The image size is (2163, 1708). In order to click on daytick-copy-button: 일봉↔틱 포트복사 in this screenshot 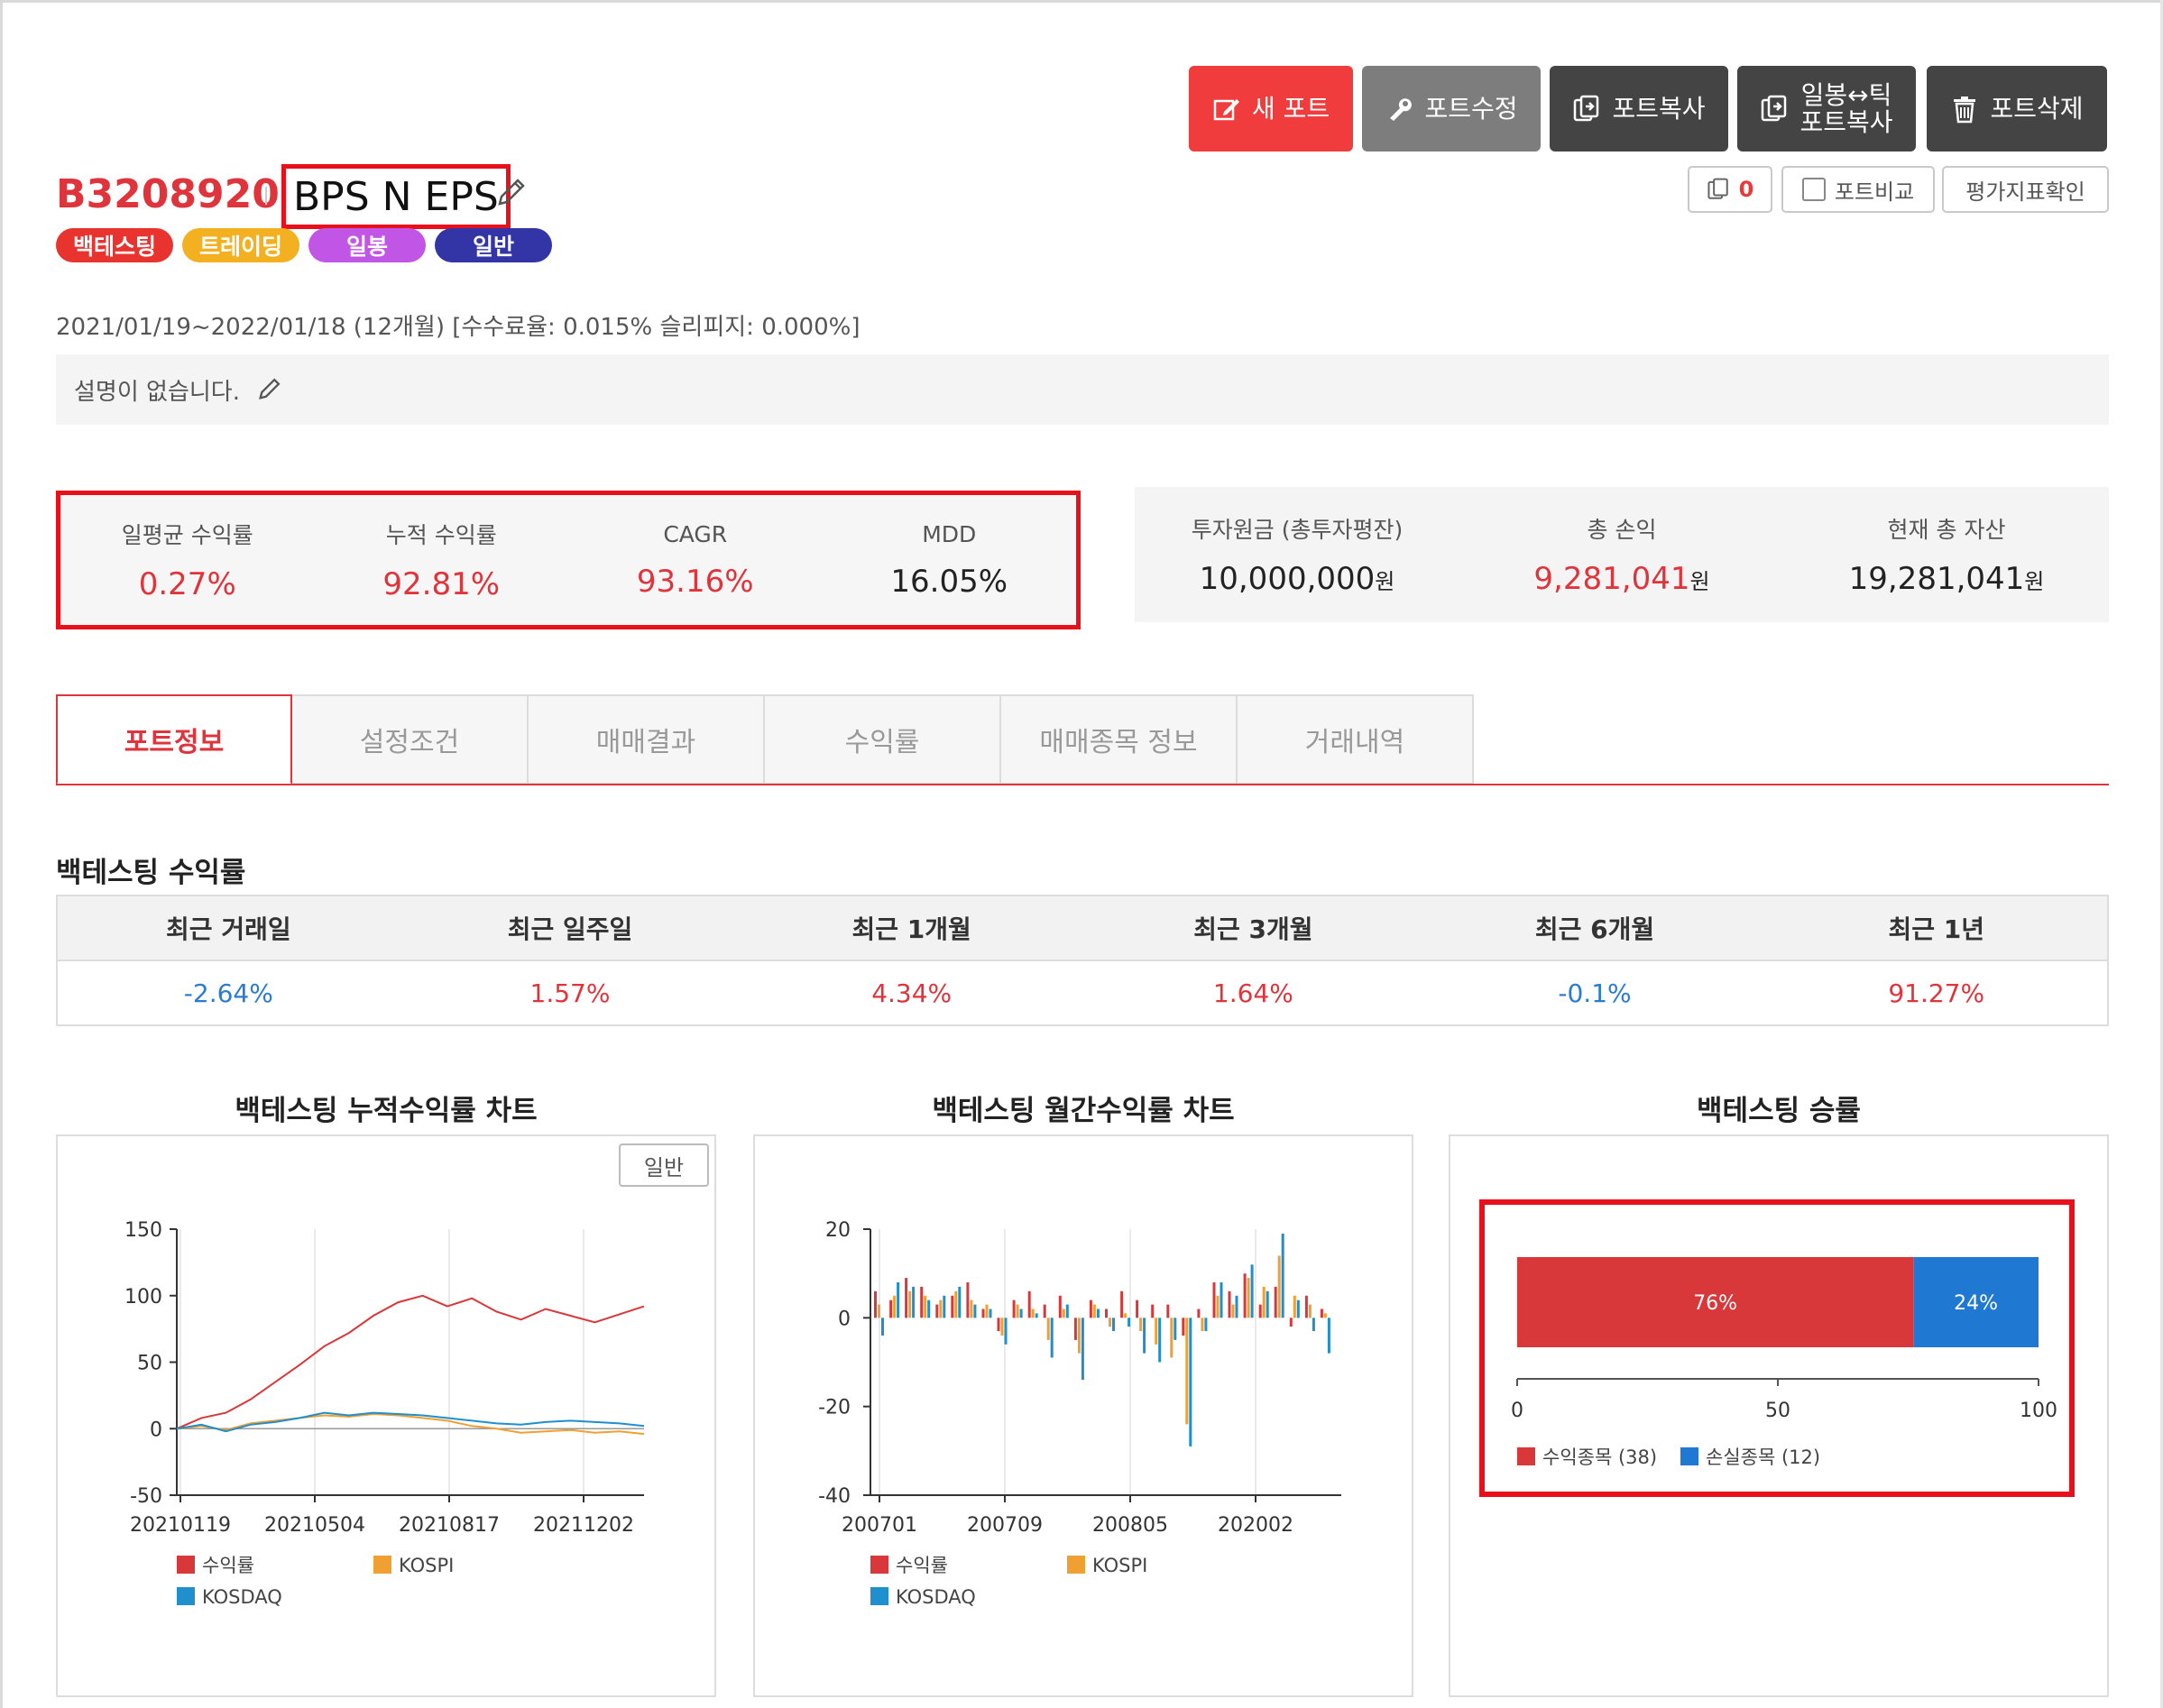, I will do `click(1826, 109)`.